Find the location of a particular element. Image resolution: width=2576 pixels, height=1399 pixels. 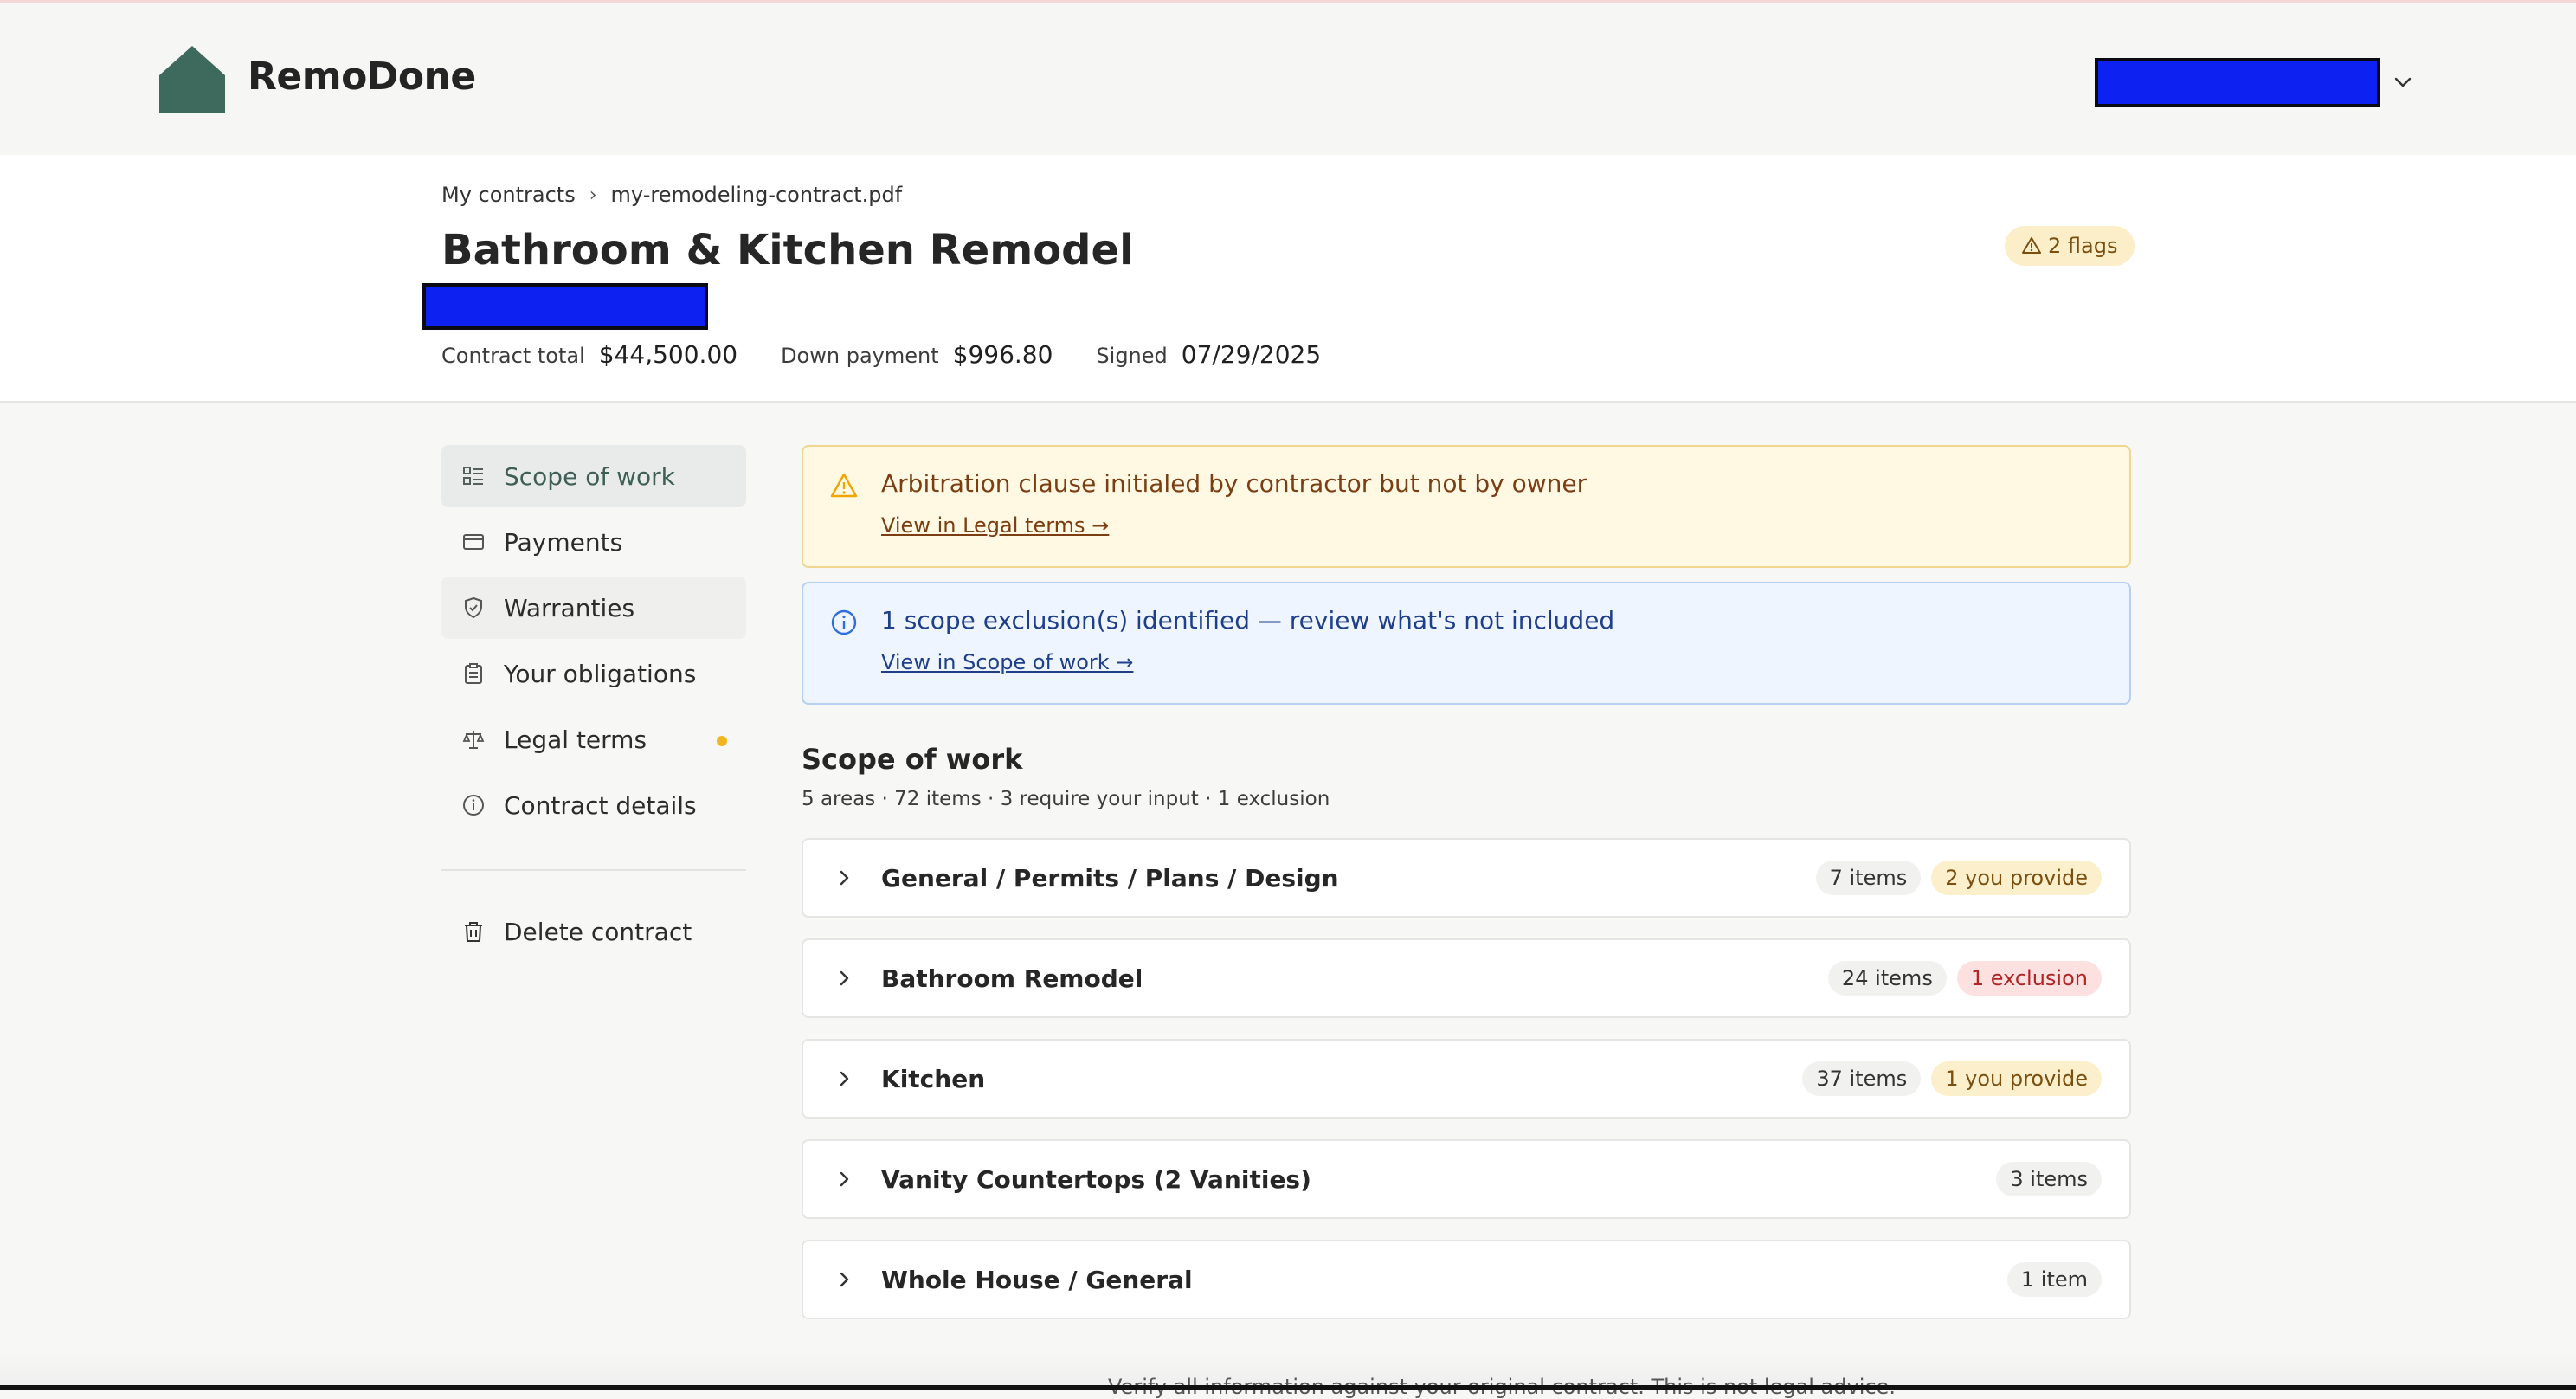

item-count-badge: 1 item is located at coordinates (2054, 1279).